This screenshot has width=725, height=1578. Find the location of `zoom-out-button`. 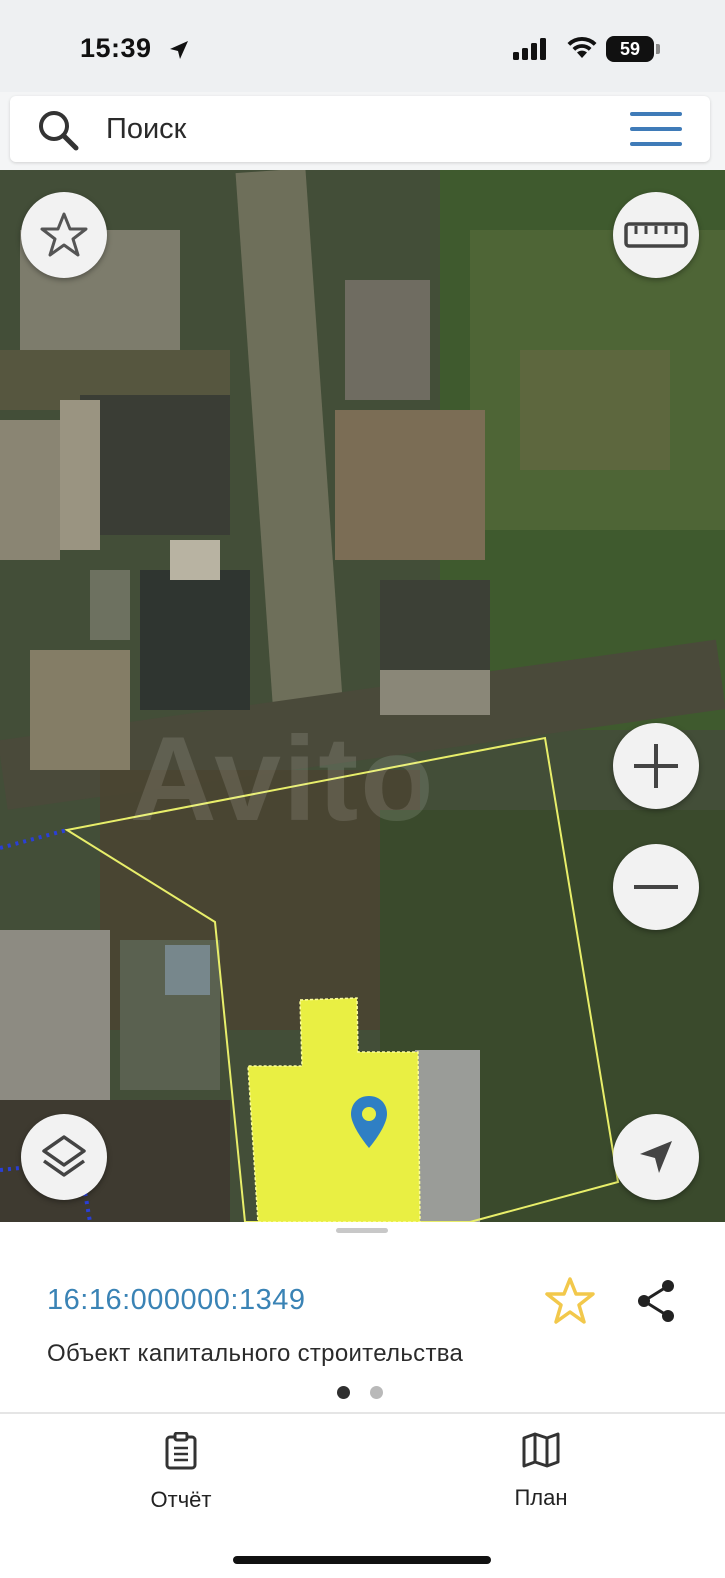

zoom-out-button is located at coordinates (656, 887).